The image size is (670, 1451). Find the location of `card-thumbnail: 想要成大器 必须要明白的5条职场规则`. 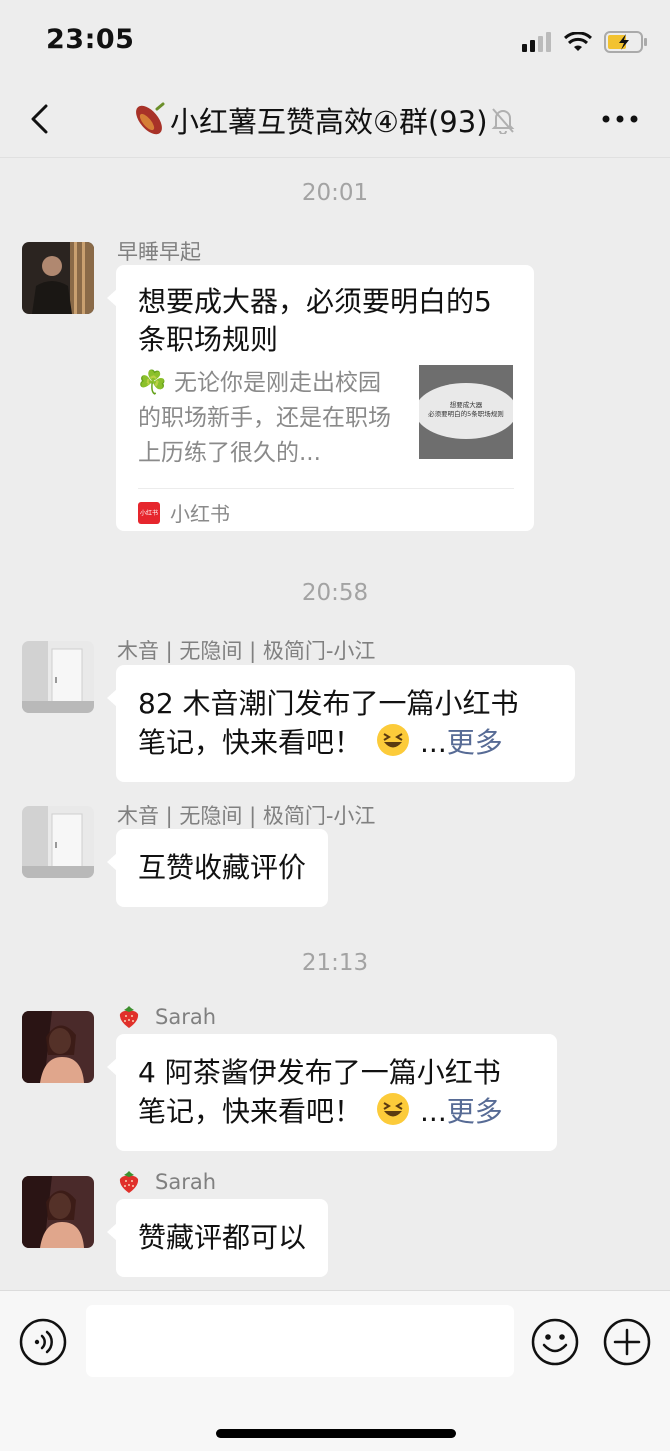

card-thumbnail: 想要成大器 必须要明白的5条职场规则 is located at coordinates (466, 412).